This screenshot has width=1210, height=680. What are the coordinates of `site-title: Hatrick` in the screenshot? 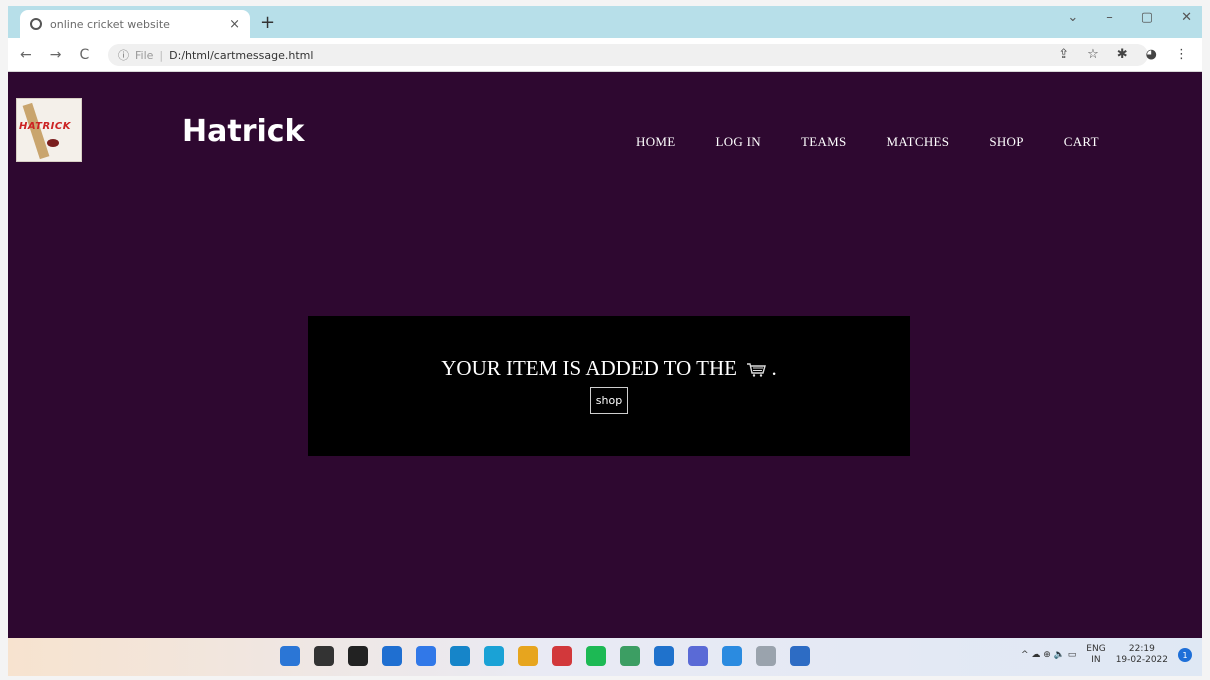 It's located at (243, 131).